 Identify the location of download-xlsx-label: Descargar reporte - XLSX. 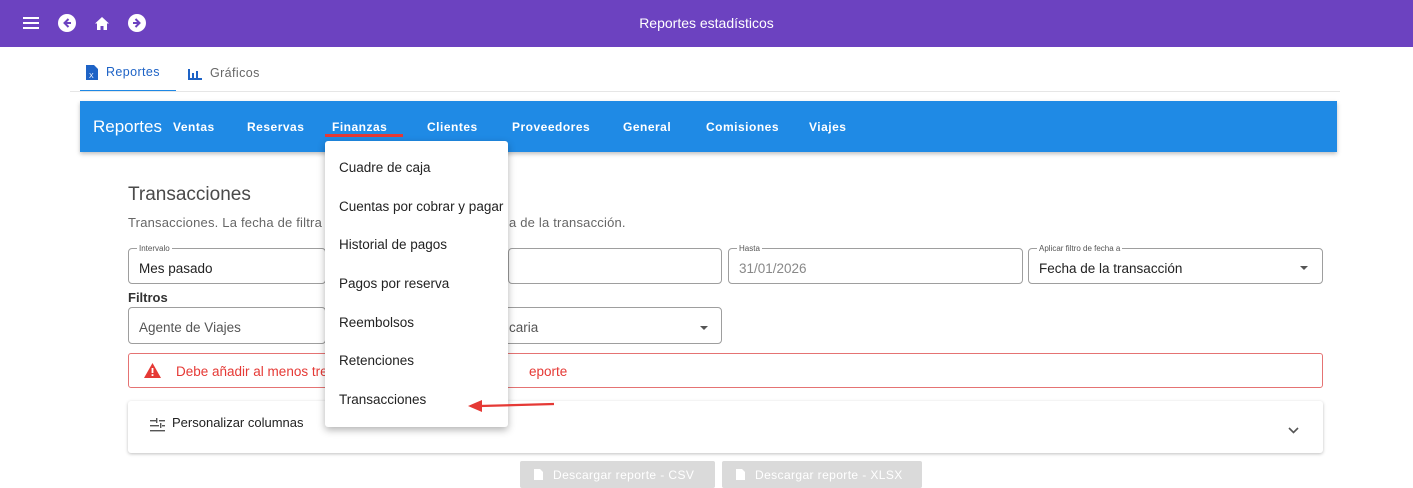
(829, 474).